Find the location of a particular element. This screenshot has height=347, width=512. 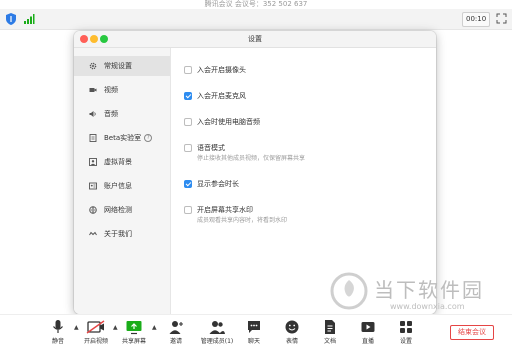

sidebar-item-label: 关于我们 is located at coordinates (118, 234).